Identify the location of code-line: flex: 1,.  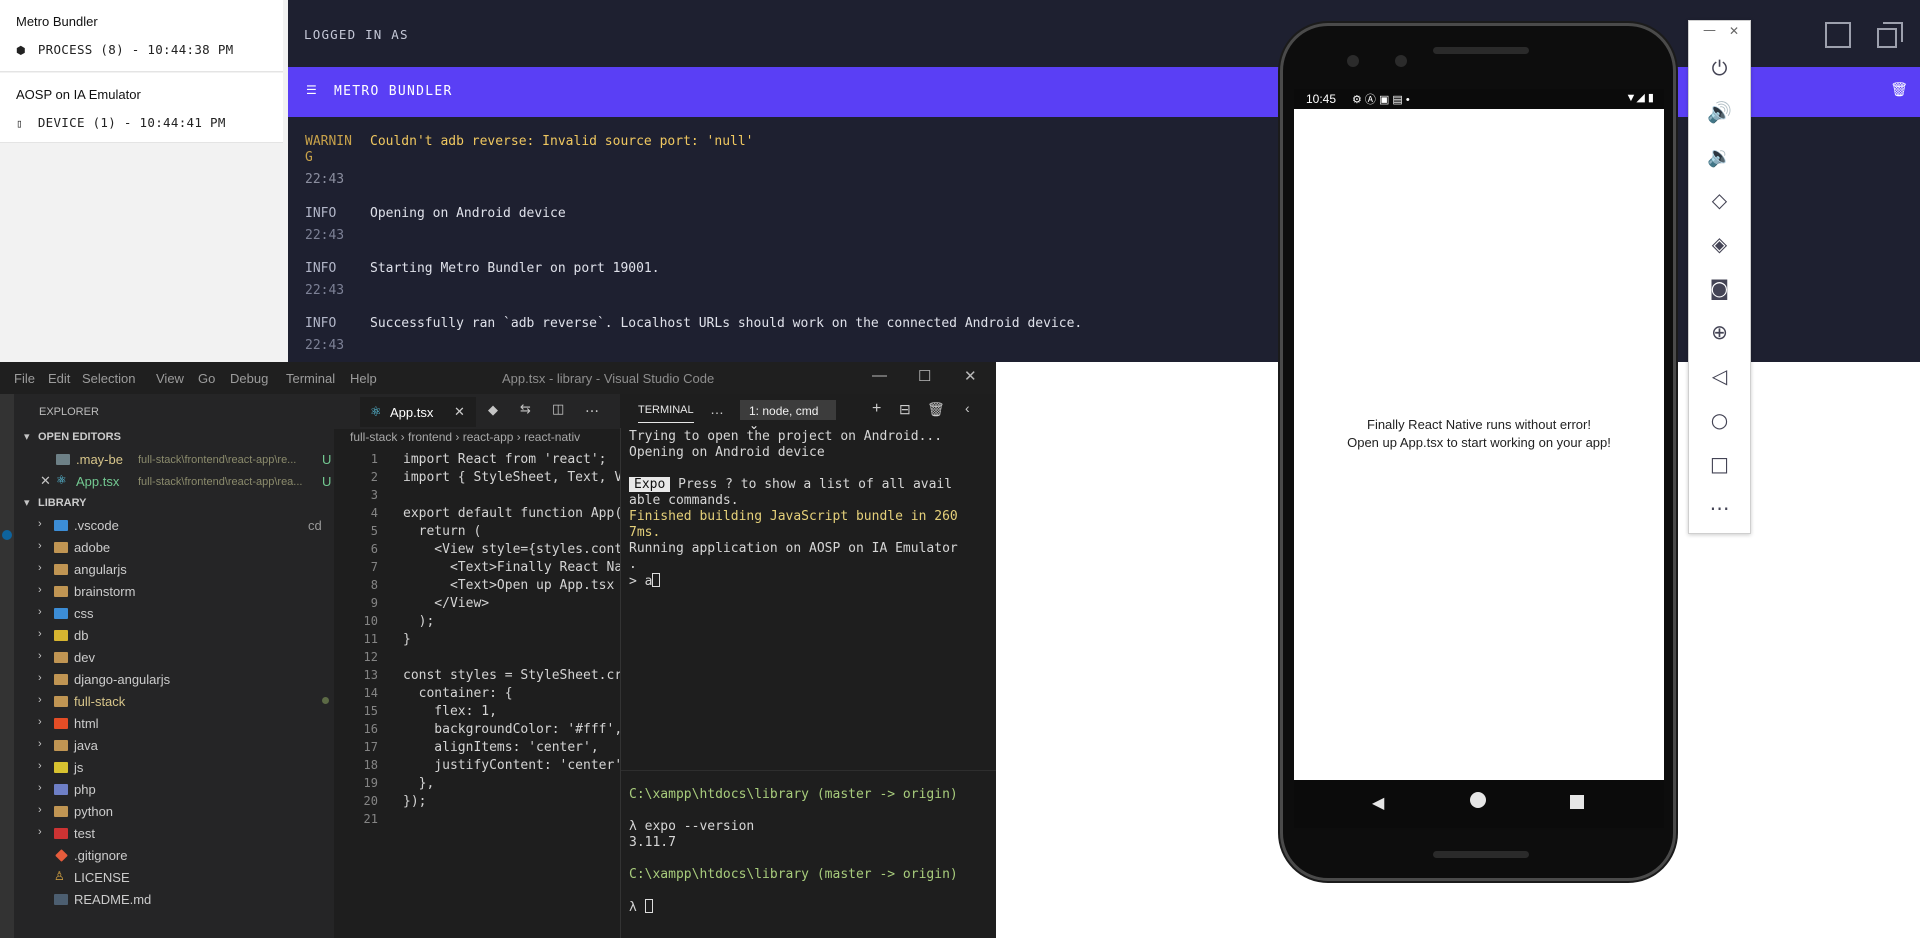
(450, 711).